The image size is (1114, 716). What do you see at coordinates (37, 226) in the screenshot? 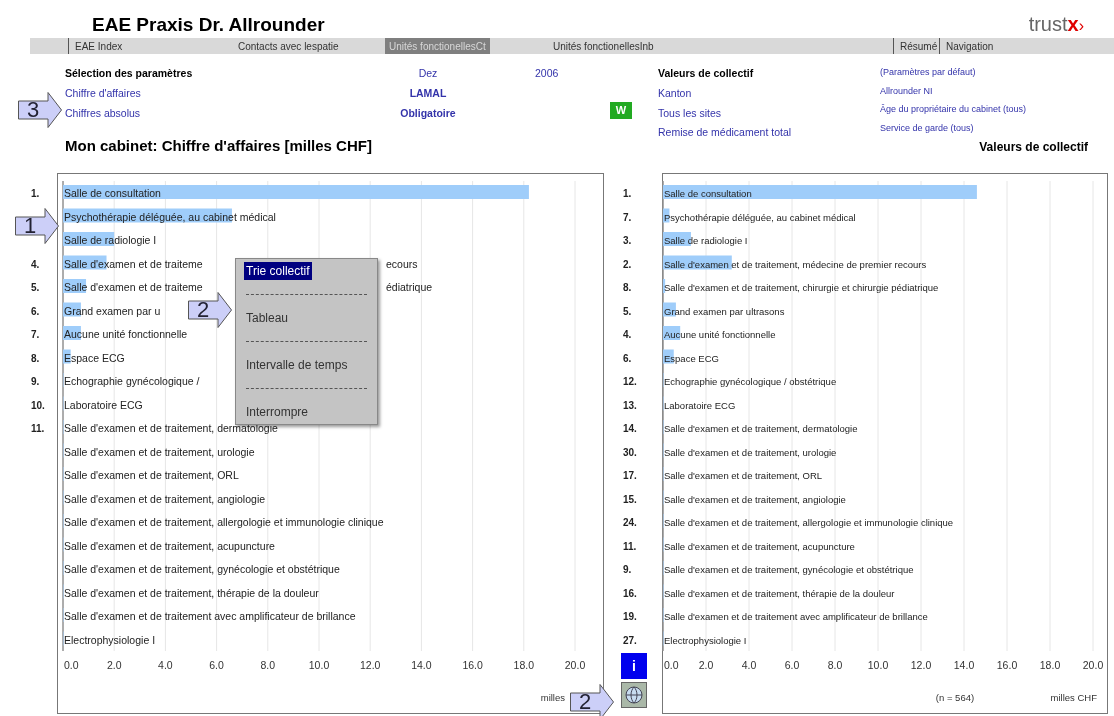
I see `callout-arrow: 1` at bounding box center [37, 226].